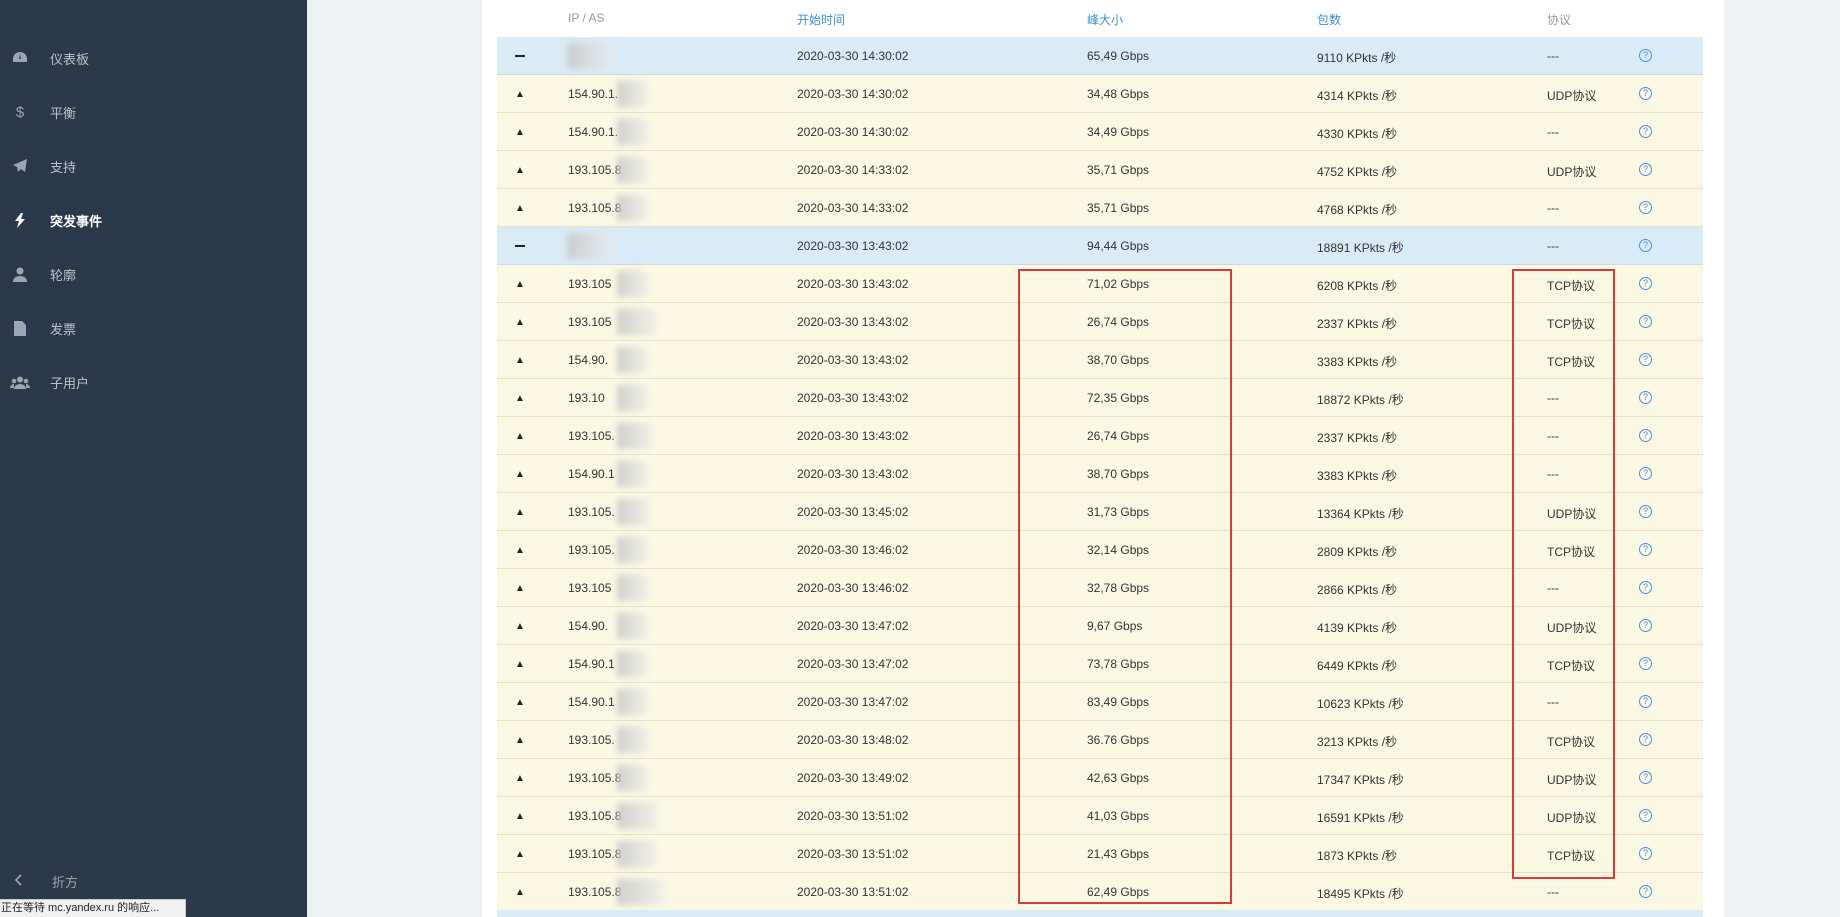 The height and width of the screenshot is (917, 1840). Describe the element at coordinates (63, 167) in the screenshot. I see `sidebar-item-label: 支持` at that location.